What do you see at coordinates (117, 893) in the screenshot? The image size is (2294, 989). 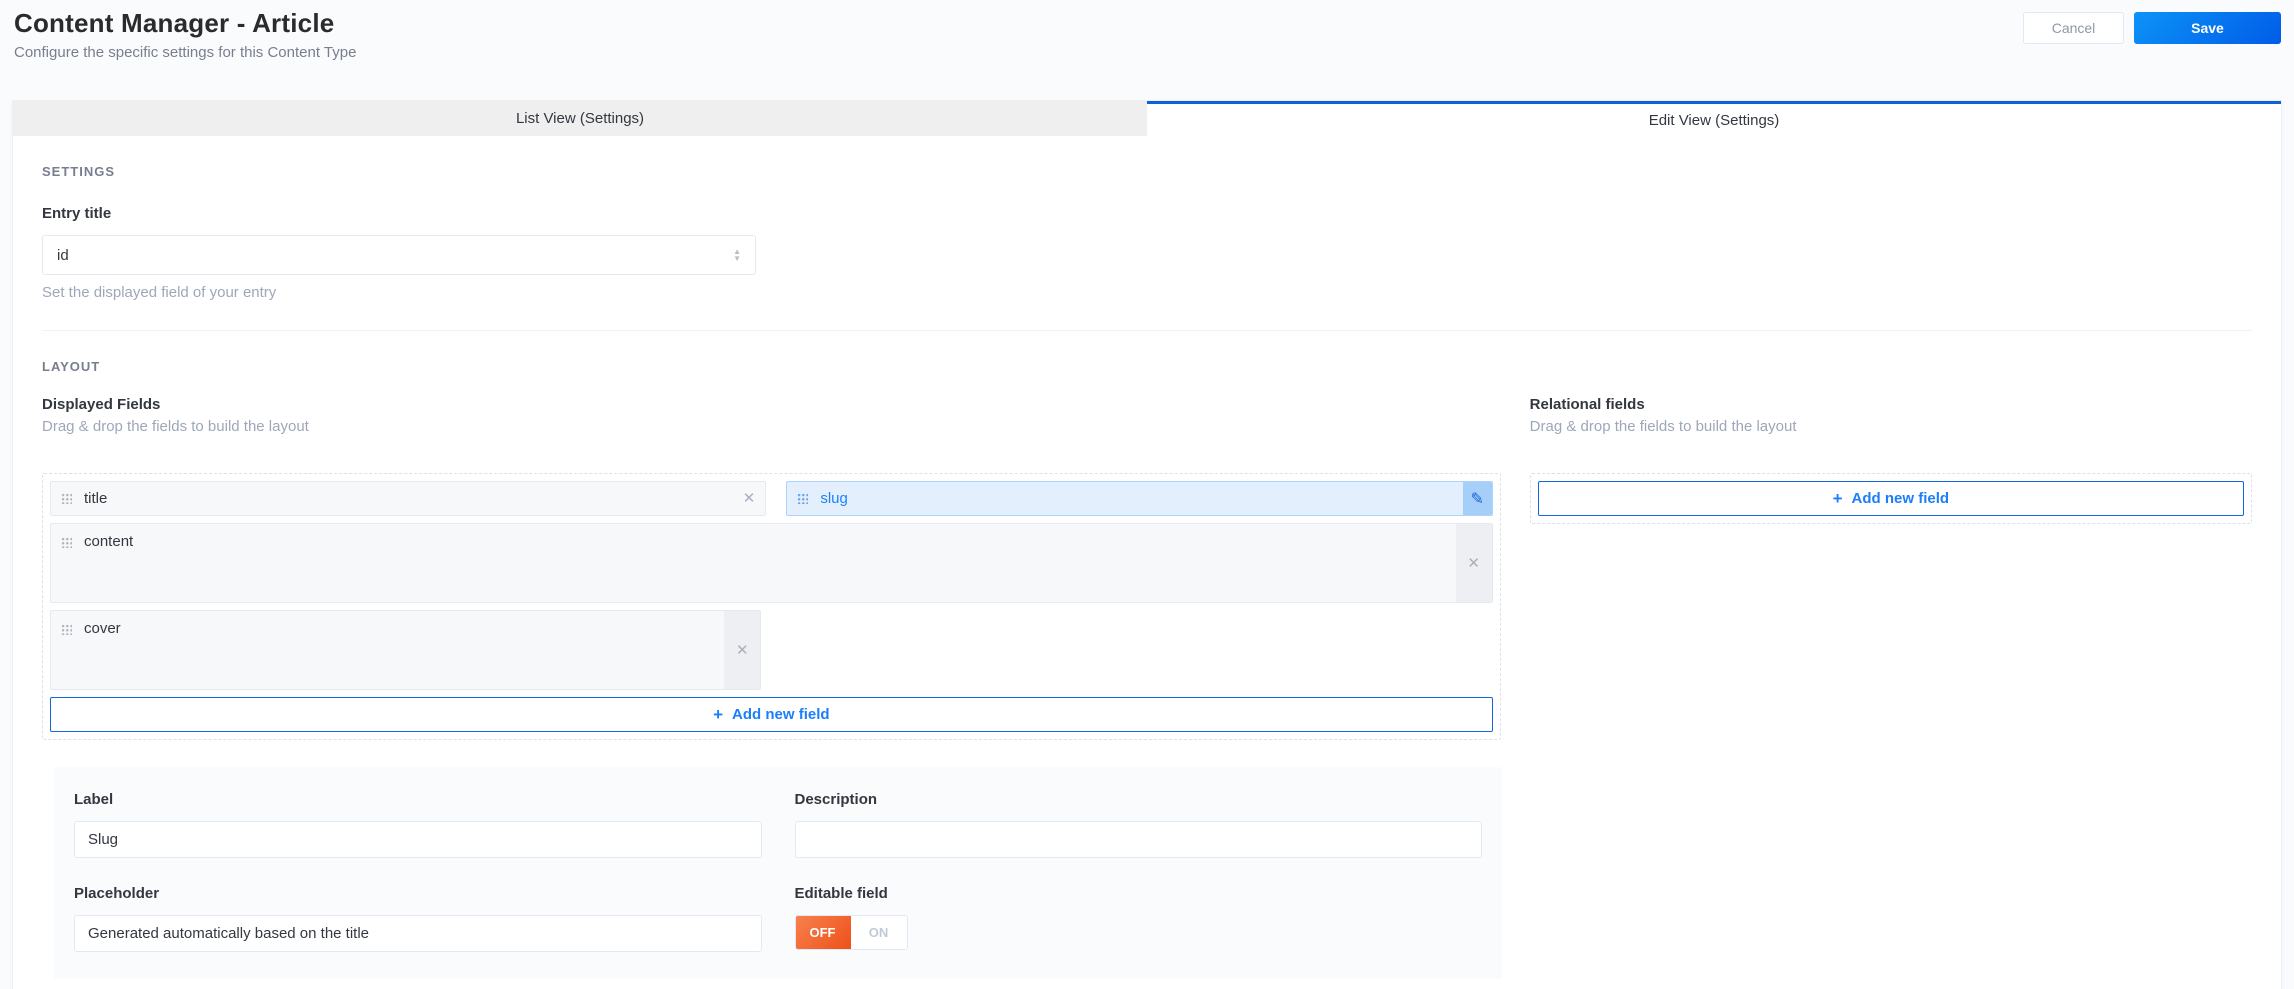 I see `placeholder-field-label: Placeholder` at bounding box center [117, 893].